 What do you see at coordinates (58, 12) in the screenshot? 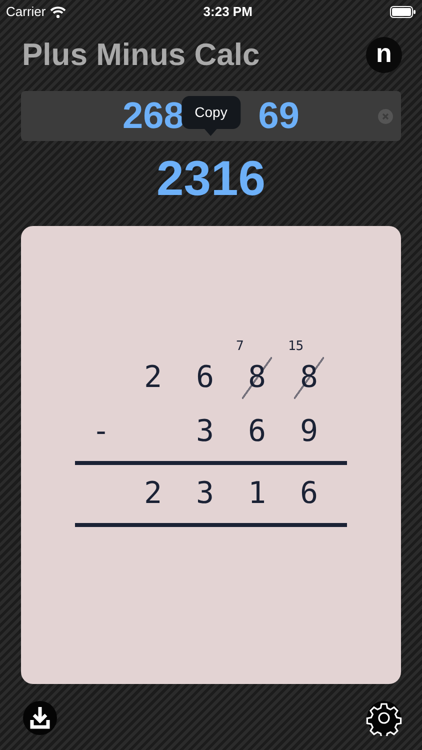
I see `wifi-icon` at bounding box center [58, 12].